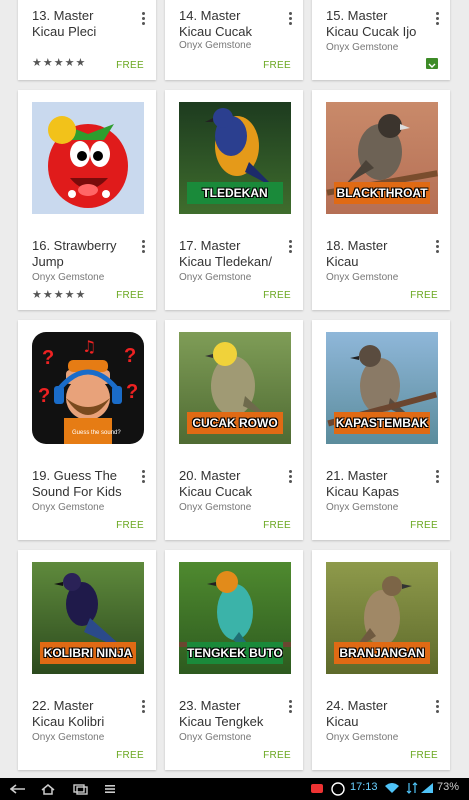 This screenshot has height=800, width=469. What do you see at coordinates (364, 787) in the screenshot?
I see `clock: 17:13` at bounding box center [364, 787].